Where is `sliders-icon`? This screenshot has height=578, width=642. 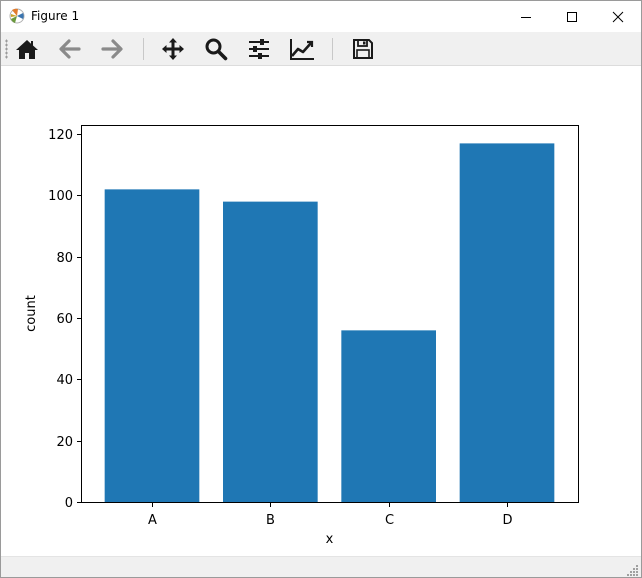
sliders-icon is located at coordinates (259, 49).